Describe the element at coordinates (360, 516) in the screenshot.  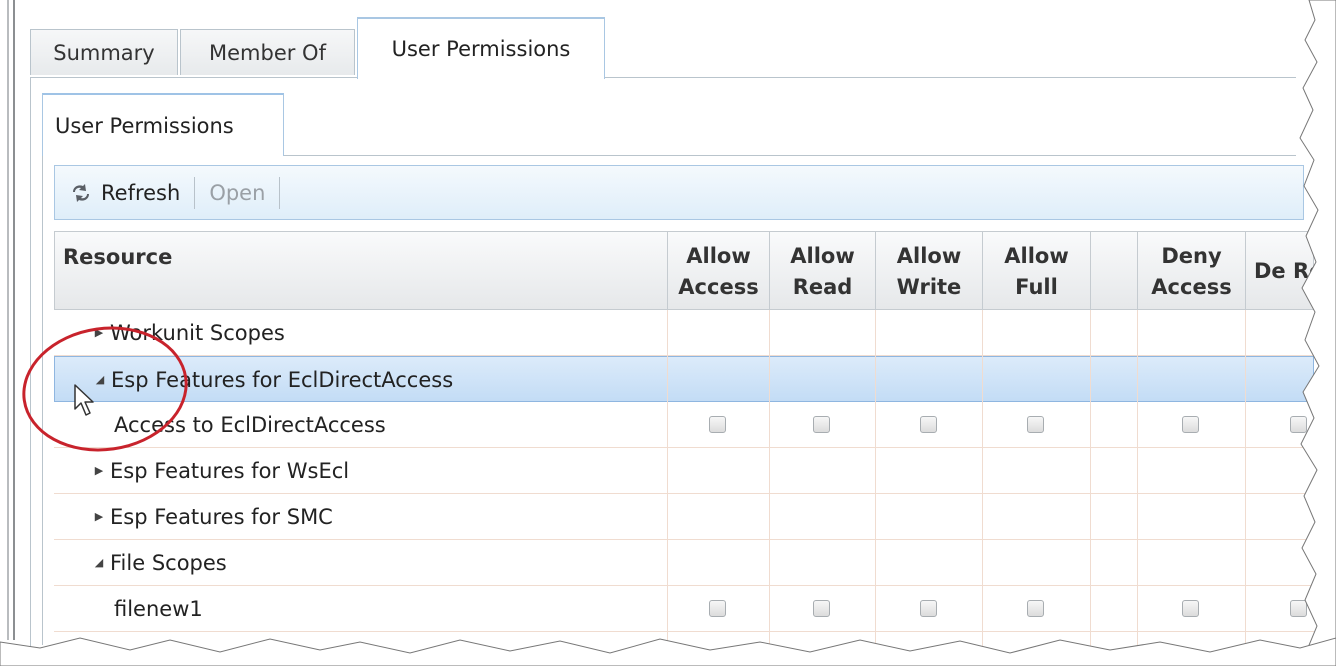
I see `resource-cell: ▶ Esp Features for SMC` at that location.